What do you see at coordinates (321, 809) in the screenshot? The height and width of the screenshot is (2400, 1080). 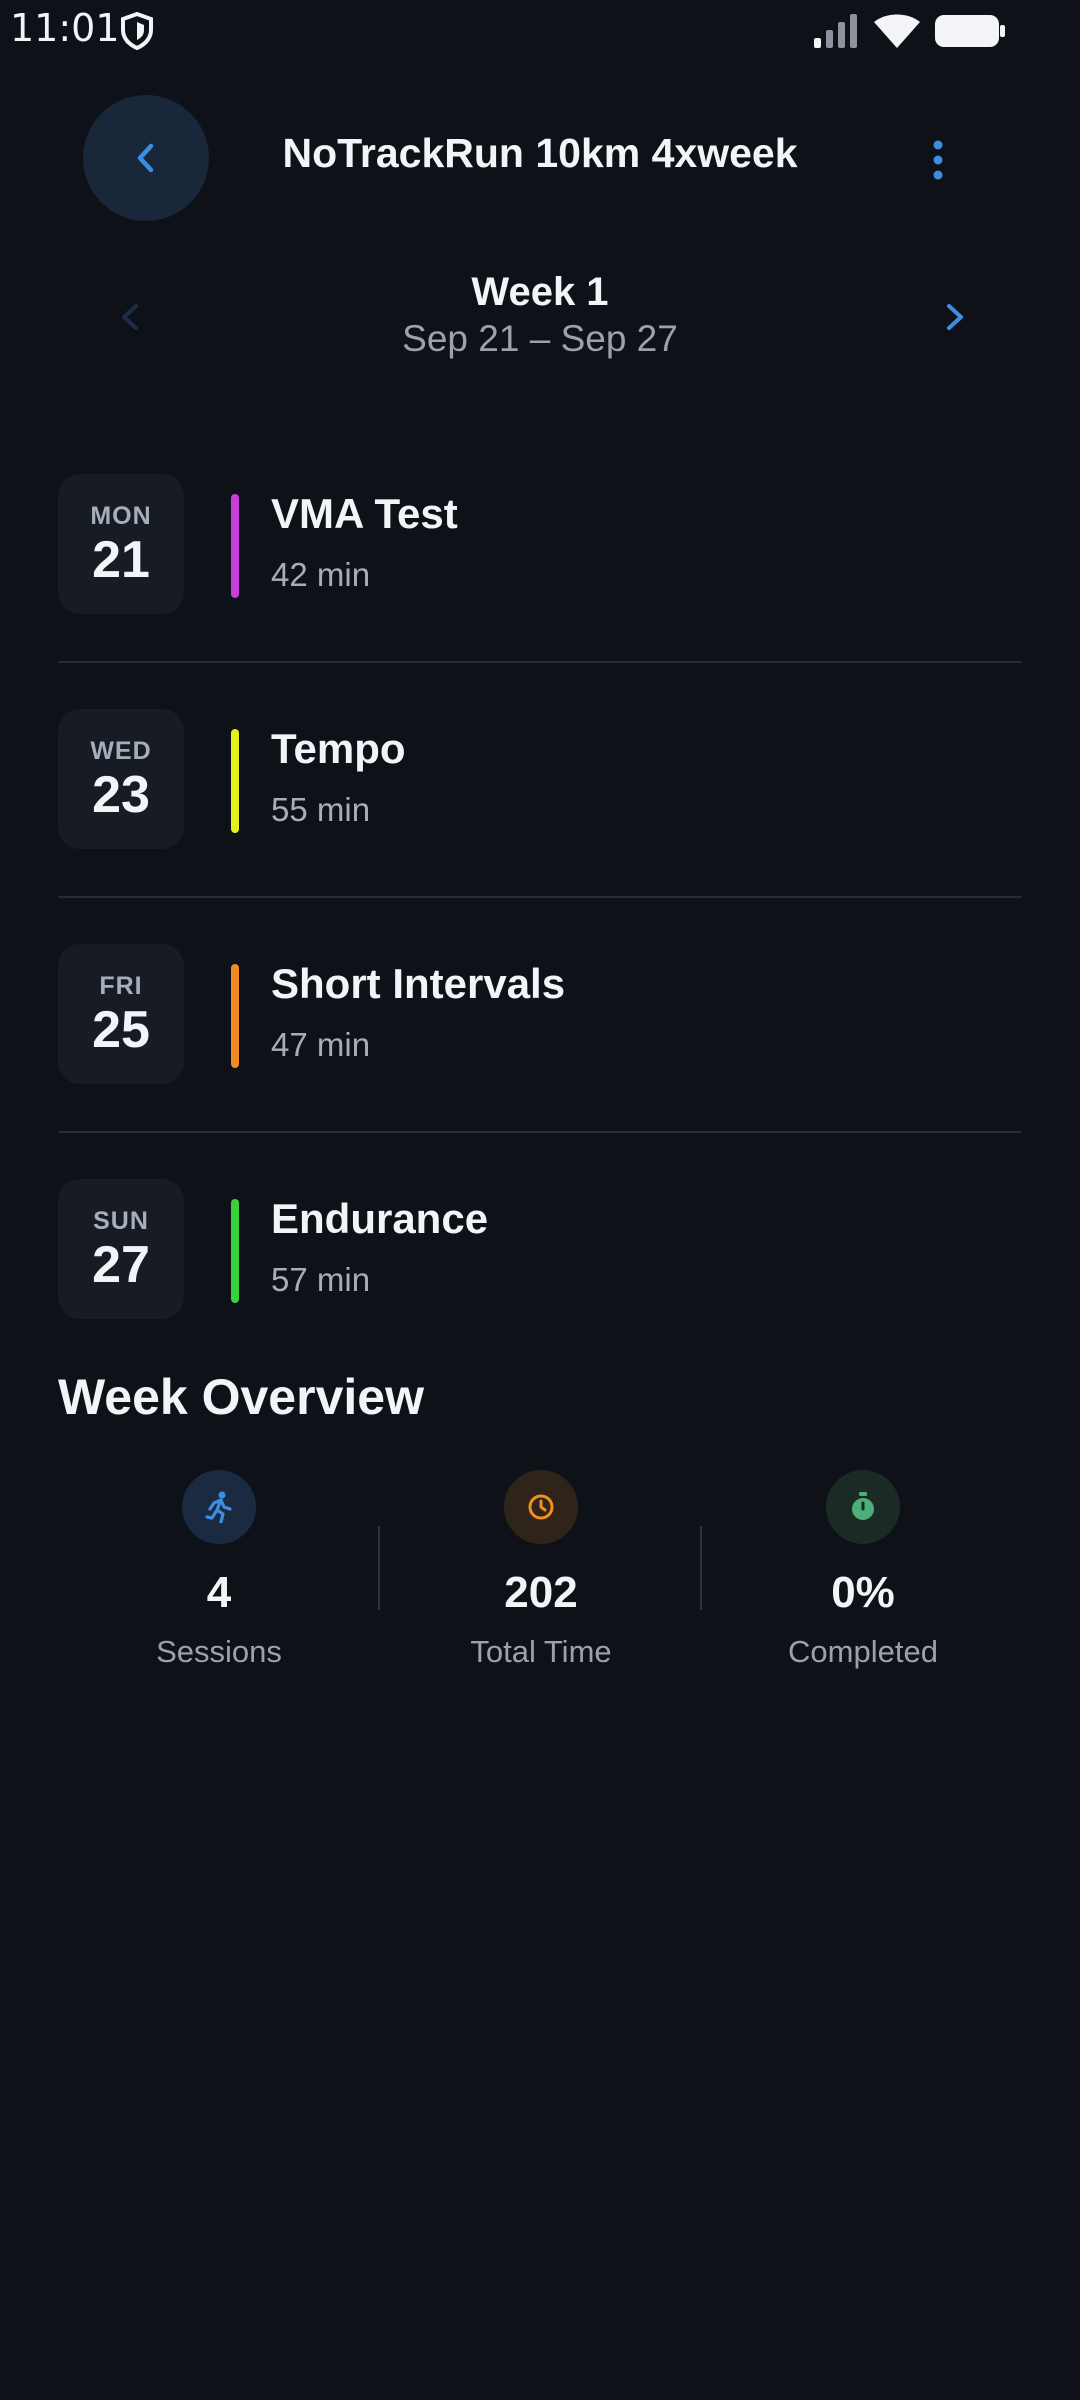 I see `session-duration: 55 min` at bounding box center [321, 809].